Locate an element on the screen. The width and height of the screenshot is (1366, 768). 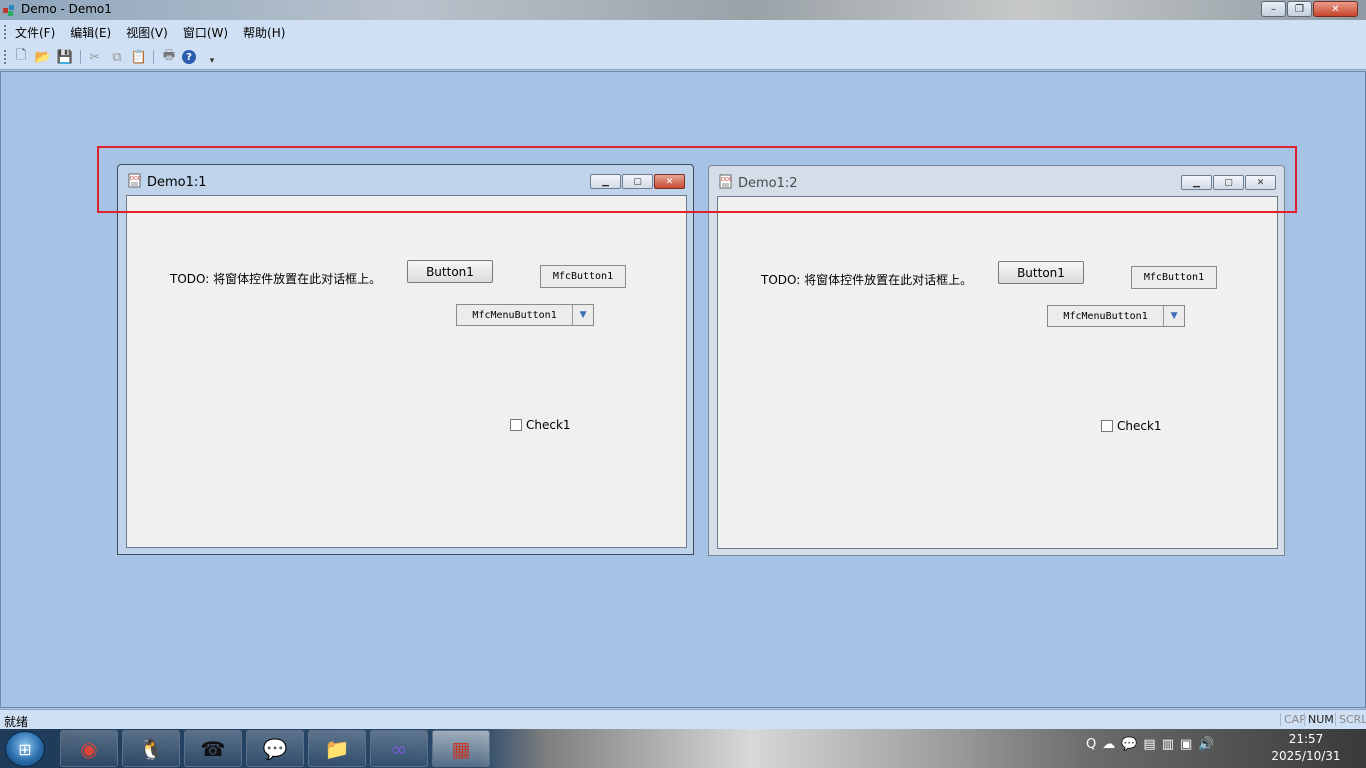
app-titlebar: Demo - Demo1 – ❐ ✕ is located at coordinates (683, 10).